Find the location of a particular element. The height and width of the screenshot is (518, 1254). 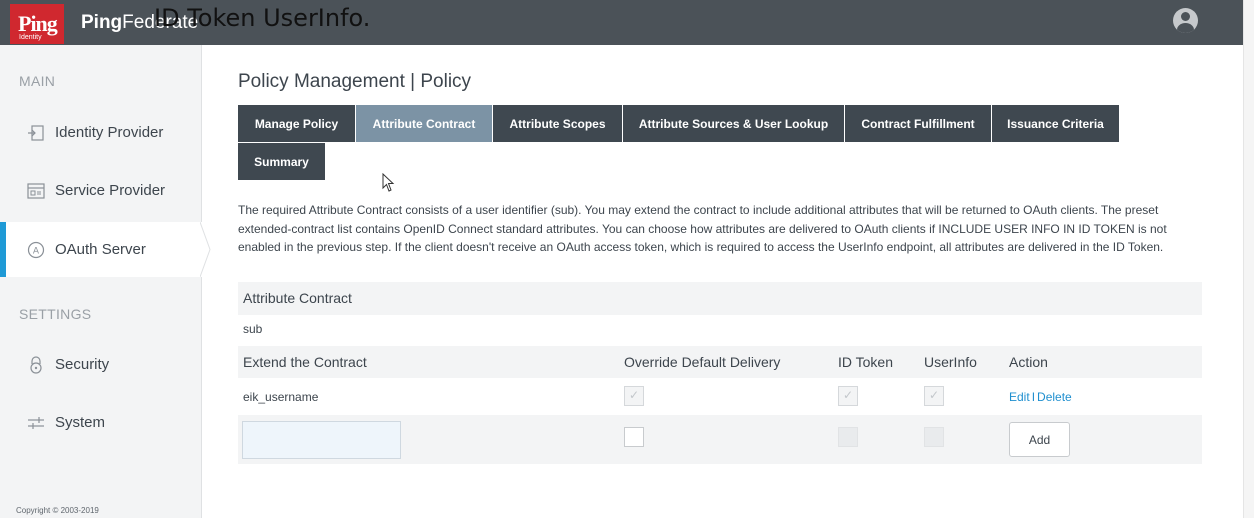

sidebar-item-label: Service Provider is located at coordinates (110, 190).